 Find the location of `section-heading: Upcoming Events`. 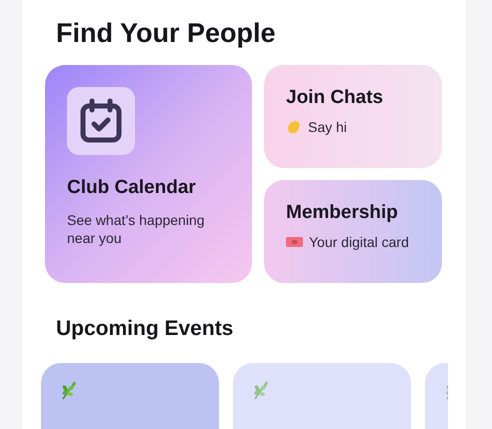

section-heading: Upcoming Events is located at coordinates (145, 329).